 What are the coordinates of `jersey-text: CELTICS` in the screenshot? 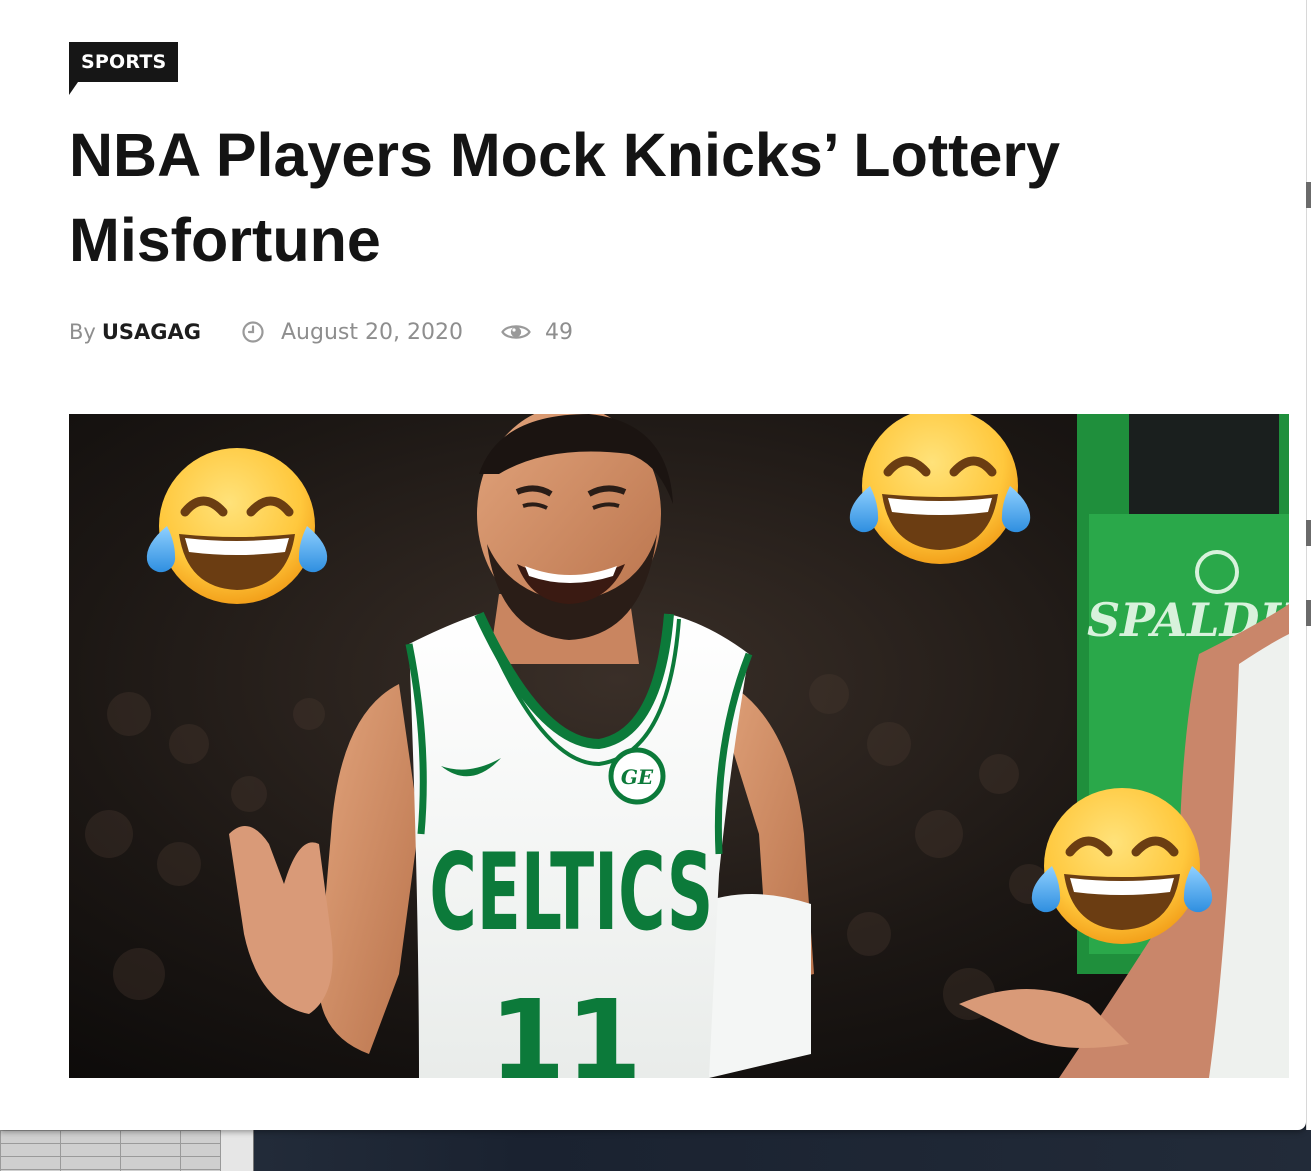 It's located at (571, 893).